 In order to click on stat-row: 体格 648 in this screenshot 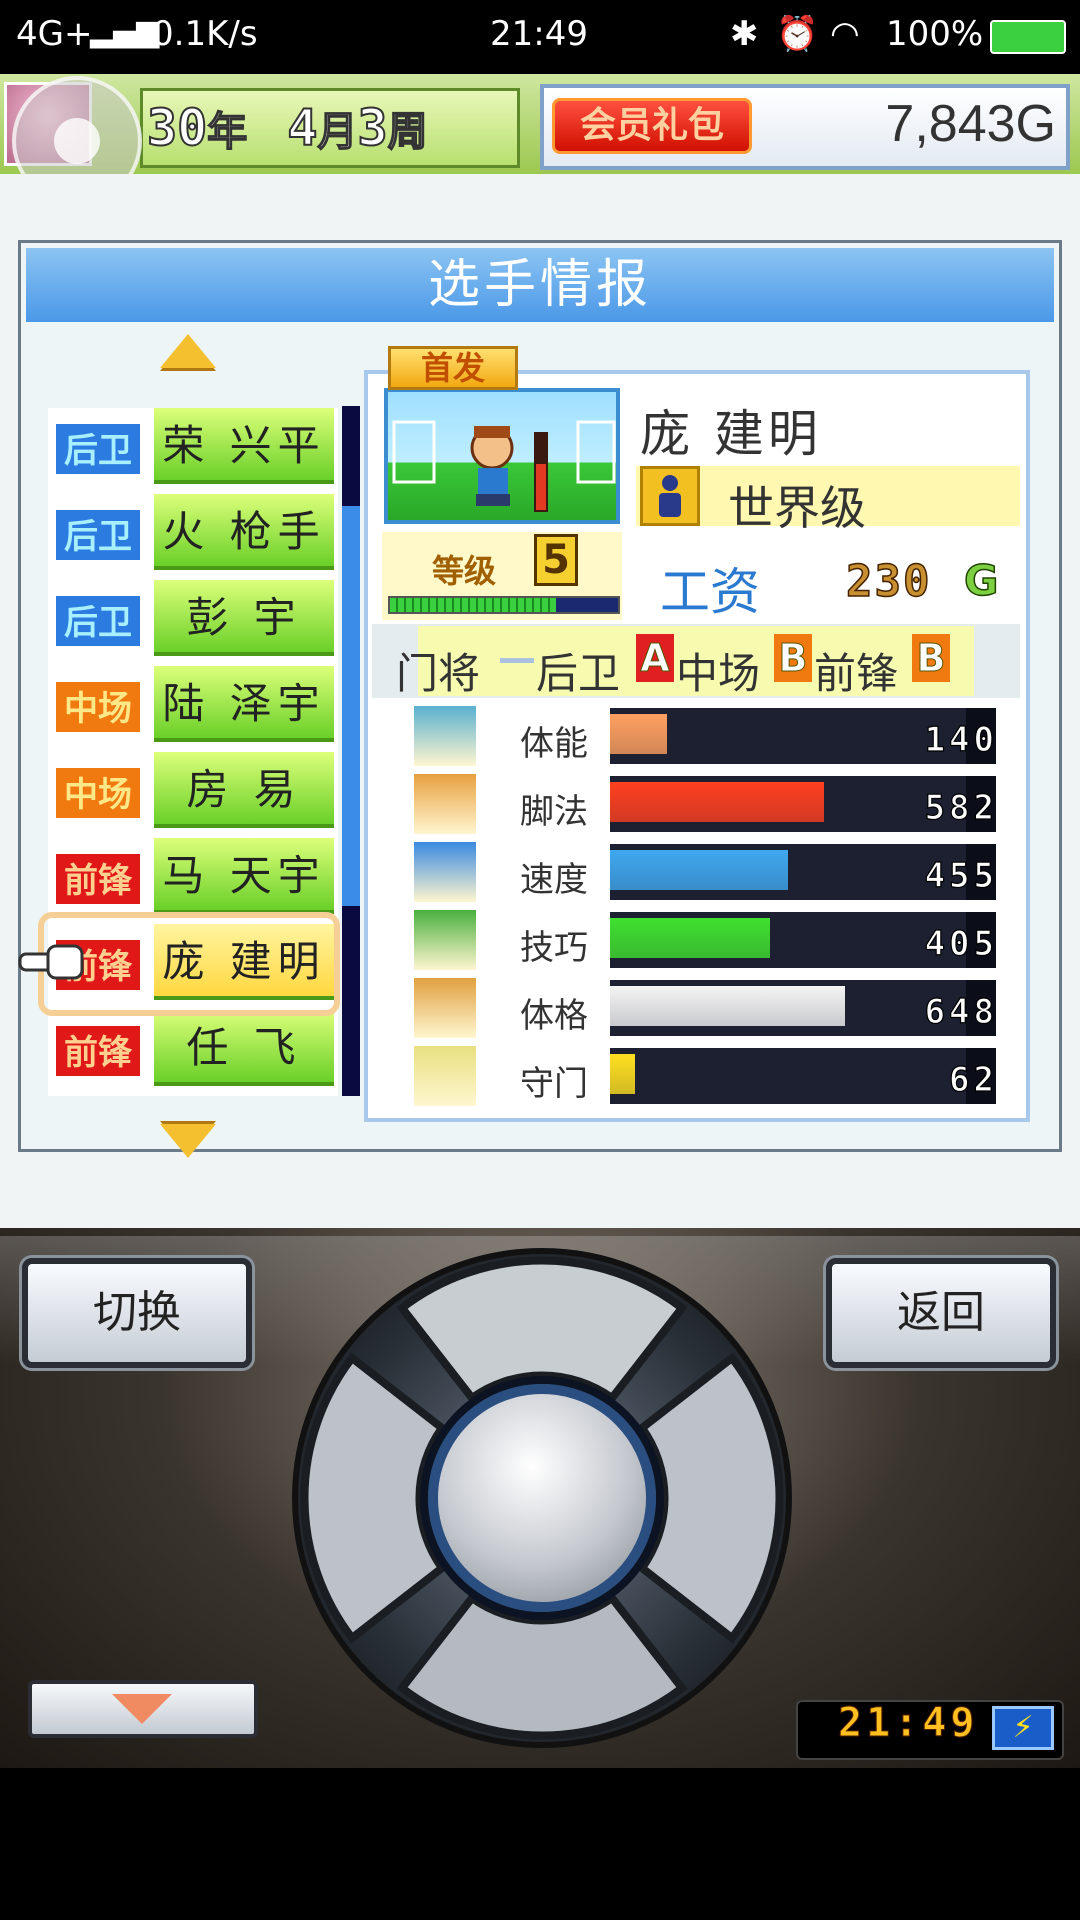, I will do `click(714, 1008)`.